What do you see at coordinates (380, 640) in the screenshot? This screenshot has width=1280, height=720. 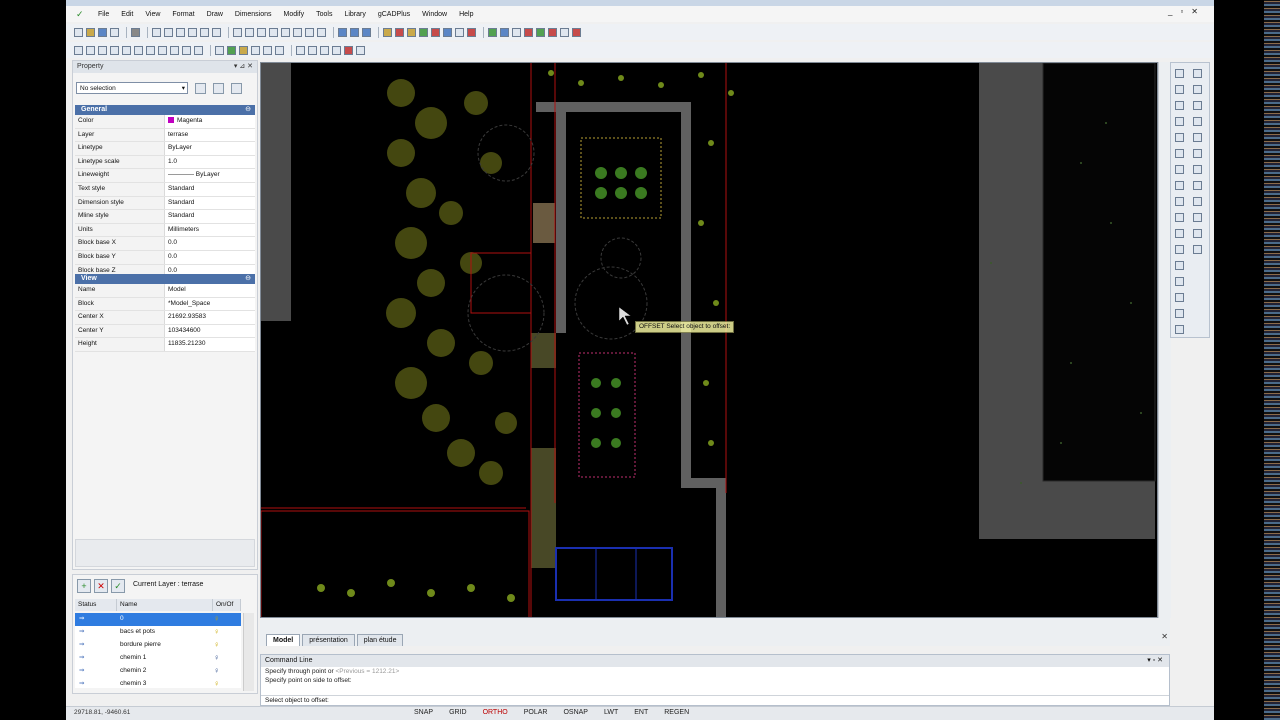 I see `tab-plan-etude: plan étude` at bounding box center [380, 640].